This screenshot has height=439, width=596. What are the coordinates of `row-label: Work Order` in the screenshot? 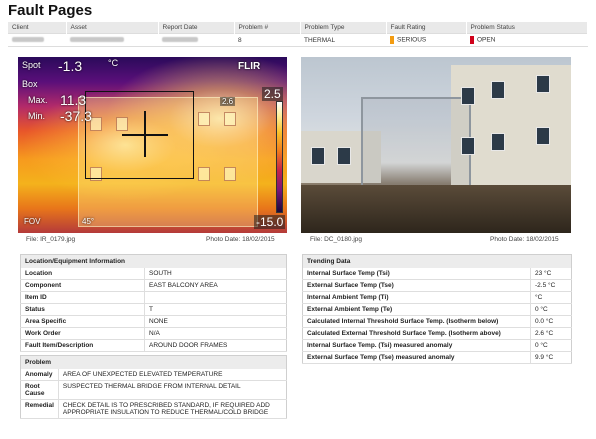 It's located at (82, 333).